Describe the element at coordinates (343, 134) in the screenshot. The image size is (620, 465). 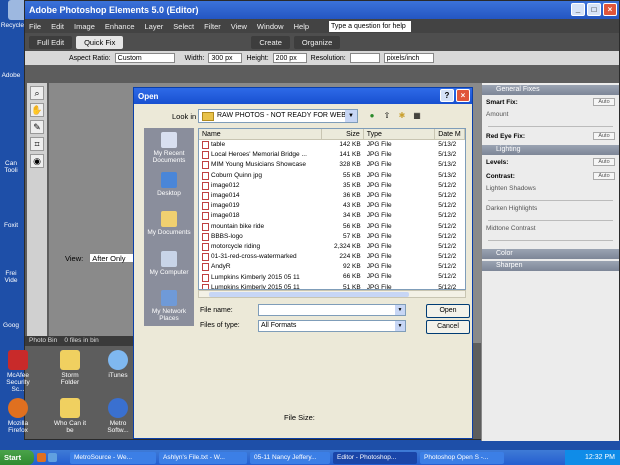
I see `column-size: Size` at that location.